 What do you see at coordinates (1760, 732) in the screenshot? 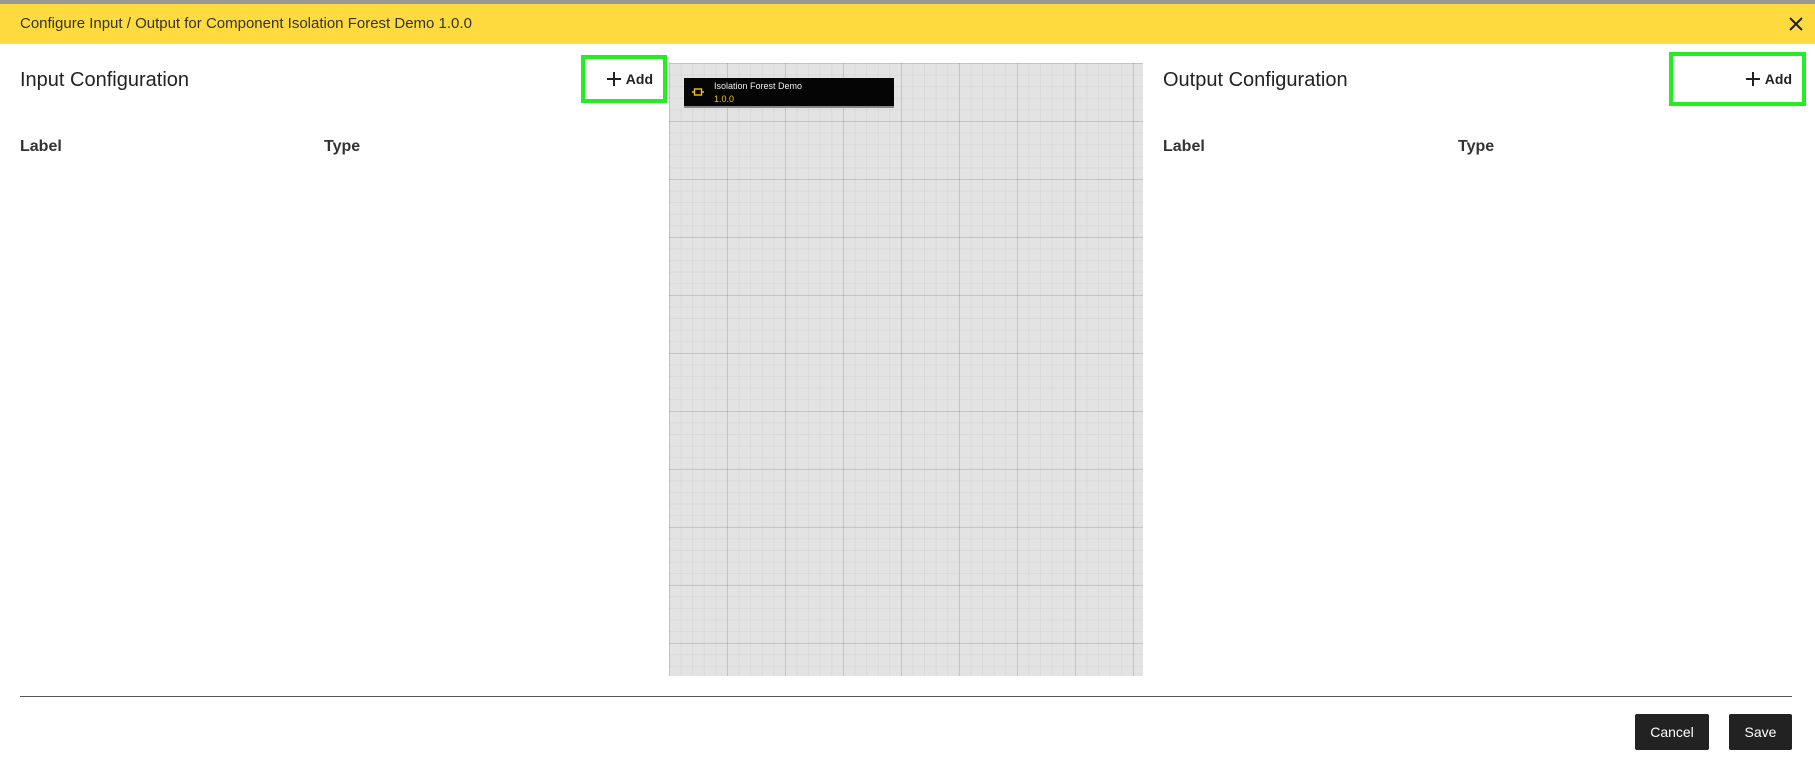
I see `save-button: Save` at bounding box center [1760, 732].